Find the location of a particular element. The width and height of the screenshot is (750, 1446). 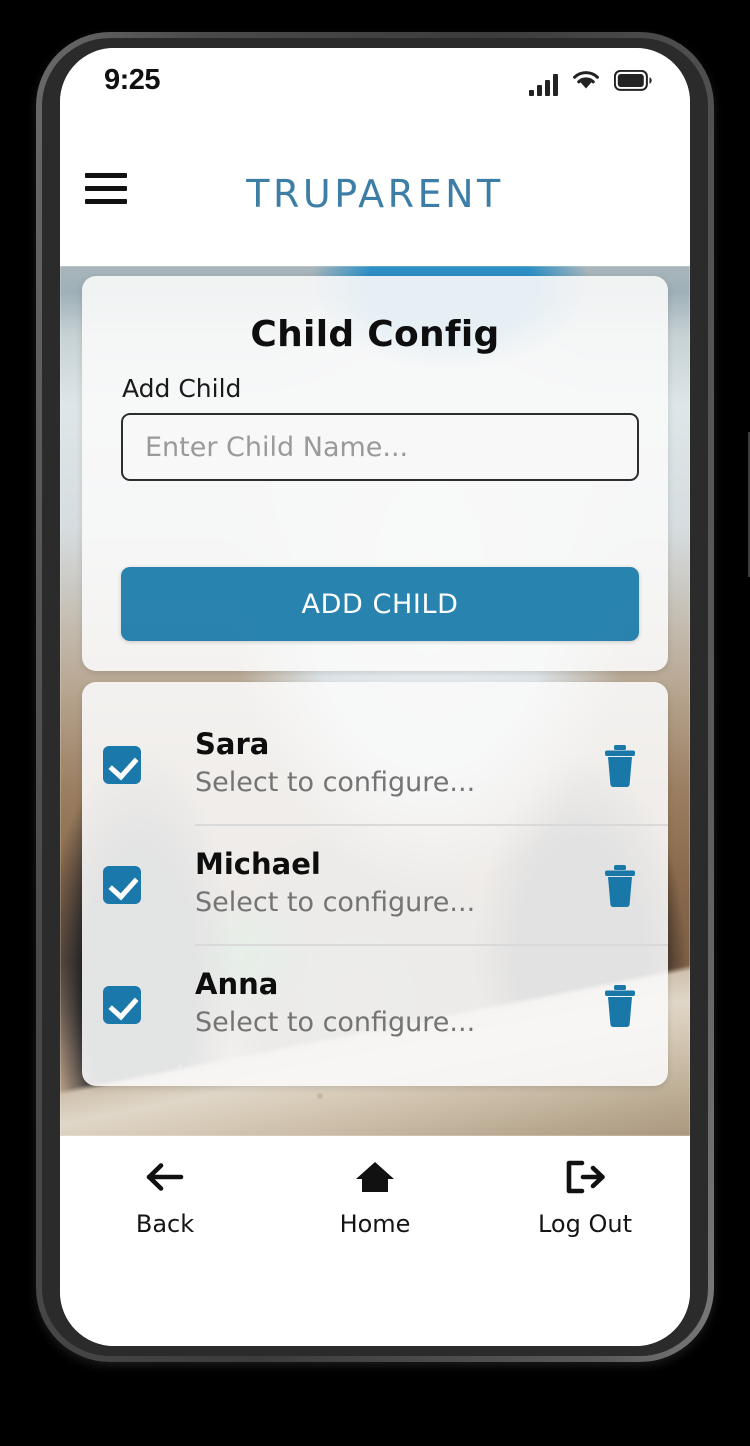

nav-label-logout: Log Out is located at coordinates (584, 1224).